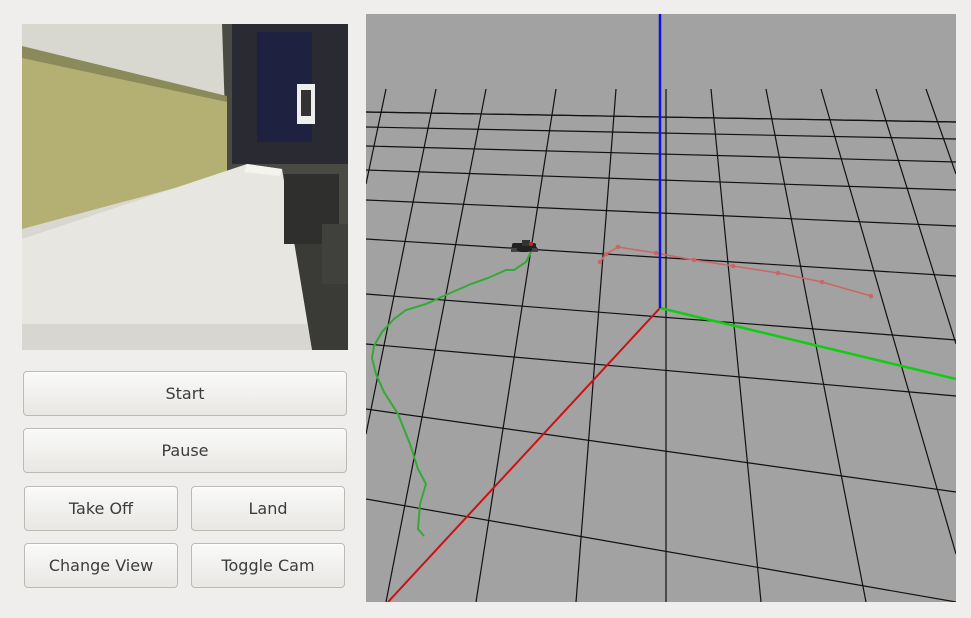  I want to click on toggle-cam-button-label: Toggle Cam, so click(268, 565).